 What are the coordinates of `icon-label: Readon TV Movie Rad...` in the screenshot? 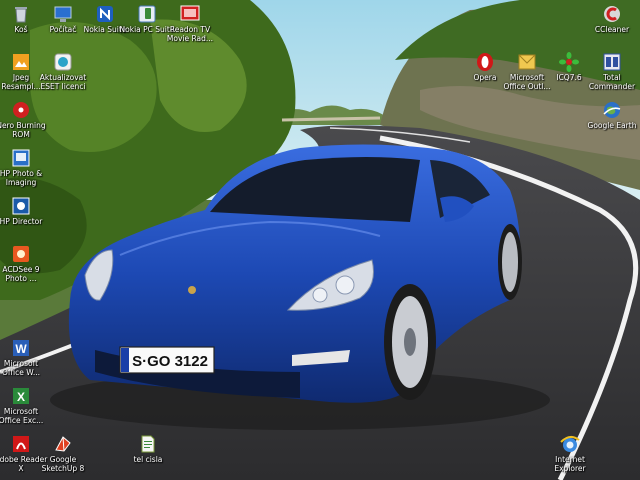 It's located at (190, 34).